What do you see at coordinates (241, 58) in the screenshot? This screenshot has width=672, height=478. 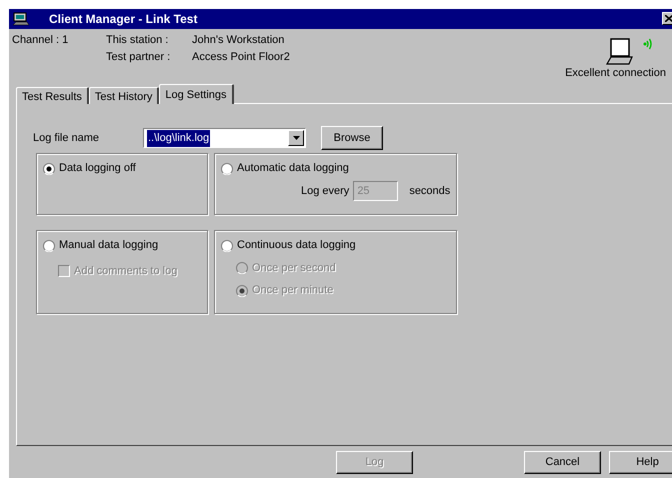 I see `partner-value: Access Point Floor2` at bounding box center [241, 58].